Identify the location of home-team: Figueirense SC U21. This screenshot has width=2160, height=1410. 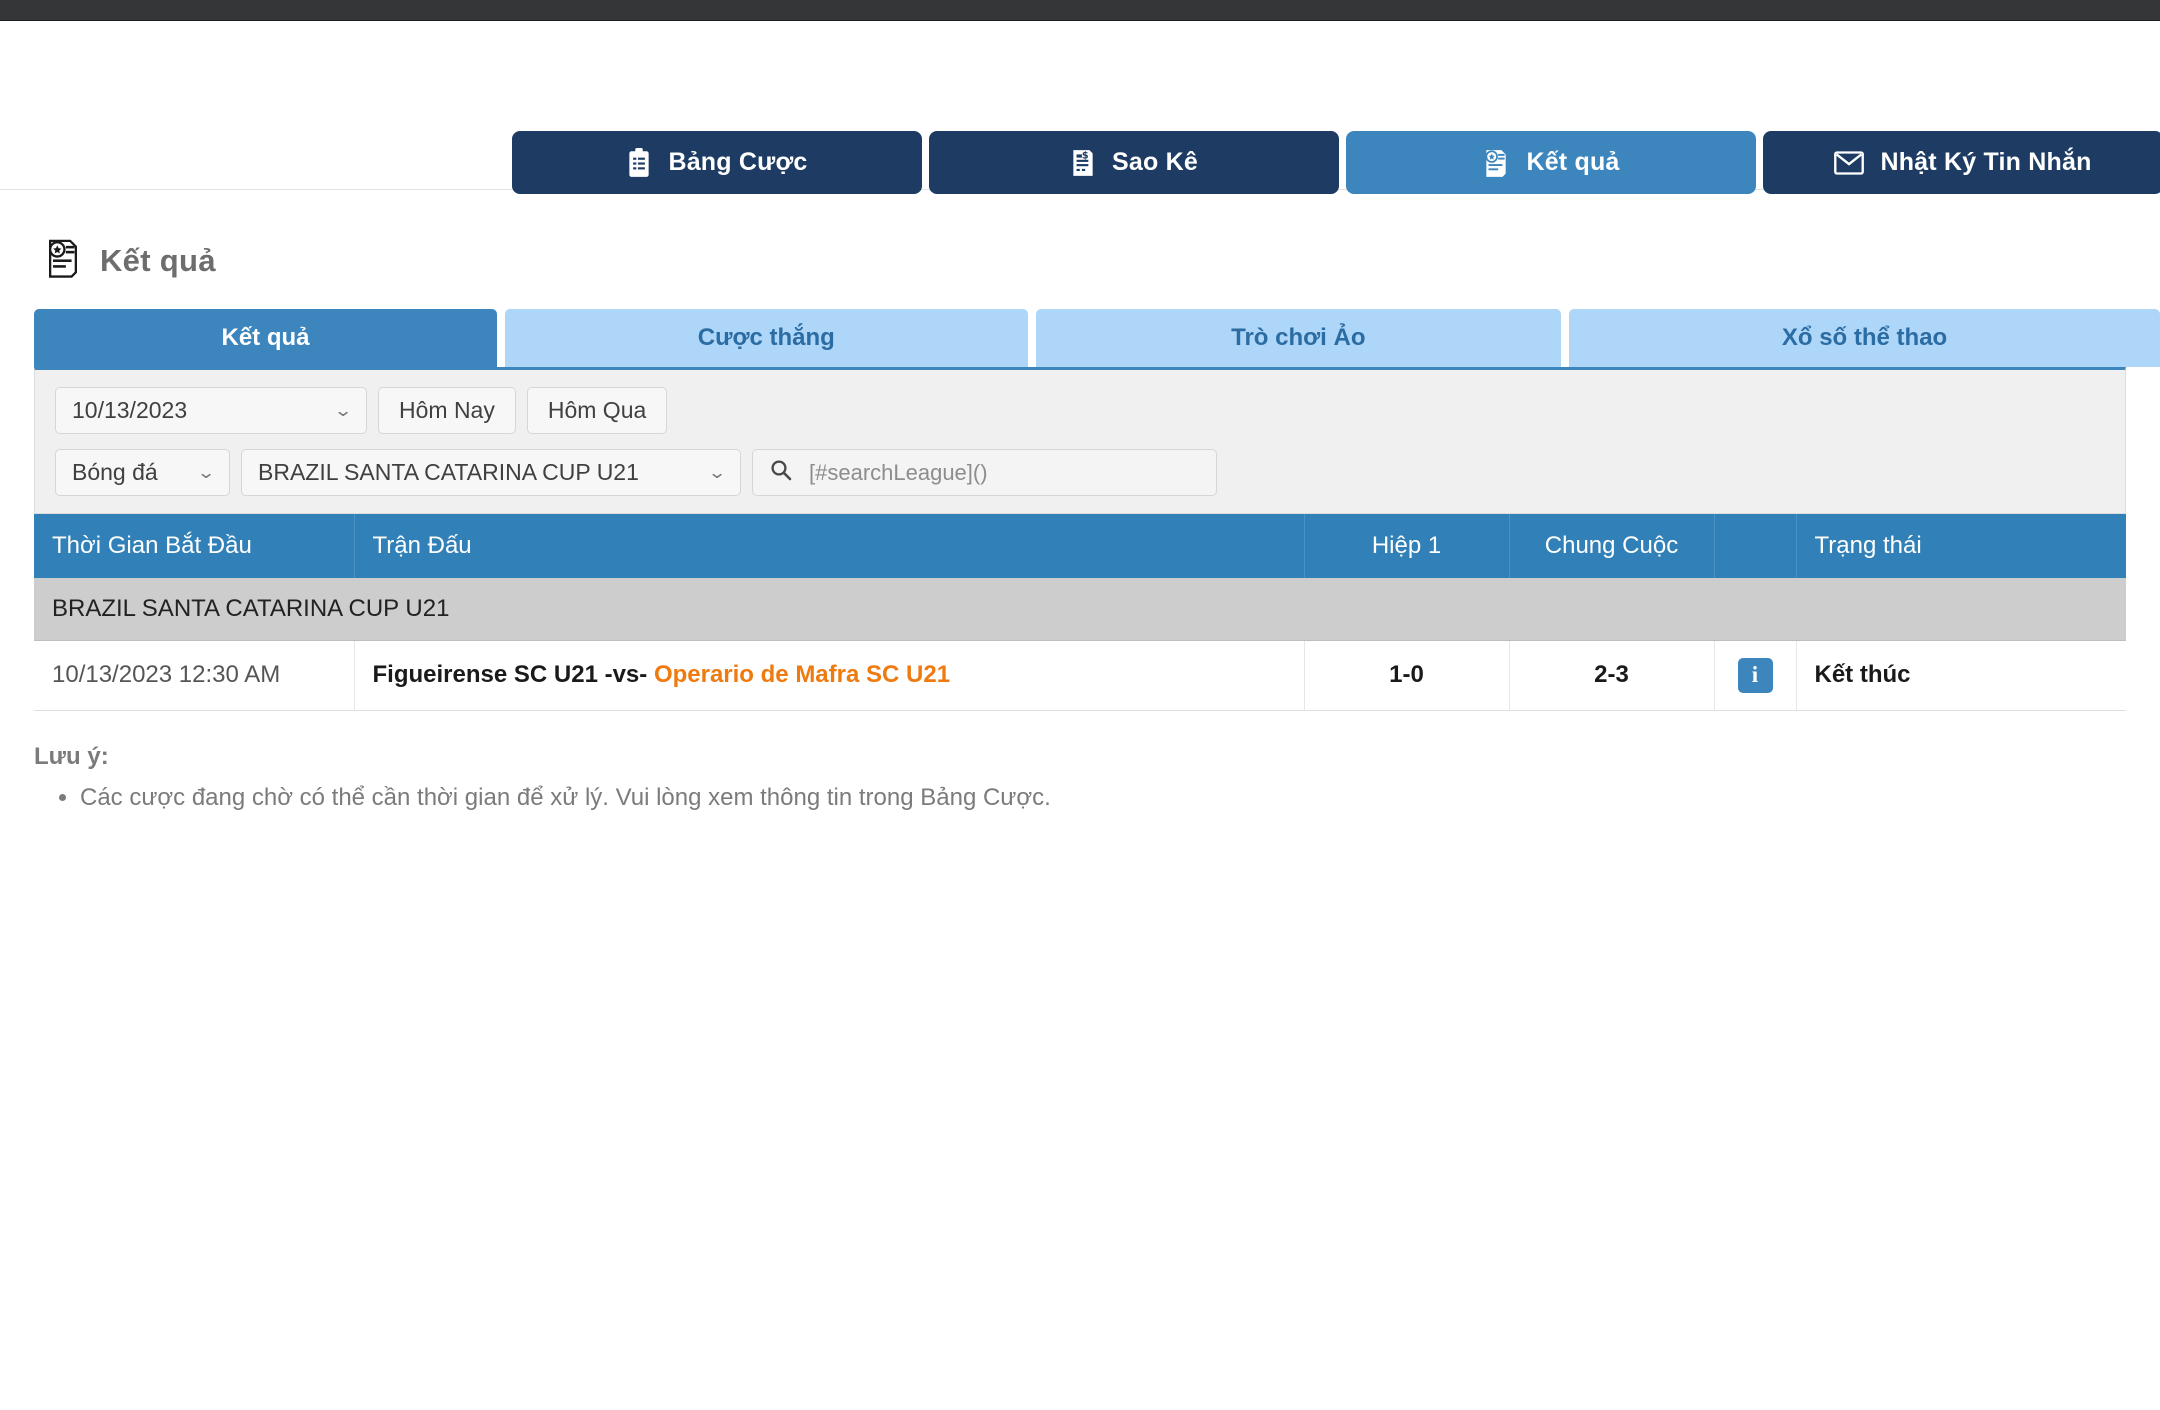
(485, 674).